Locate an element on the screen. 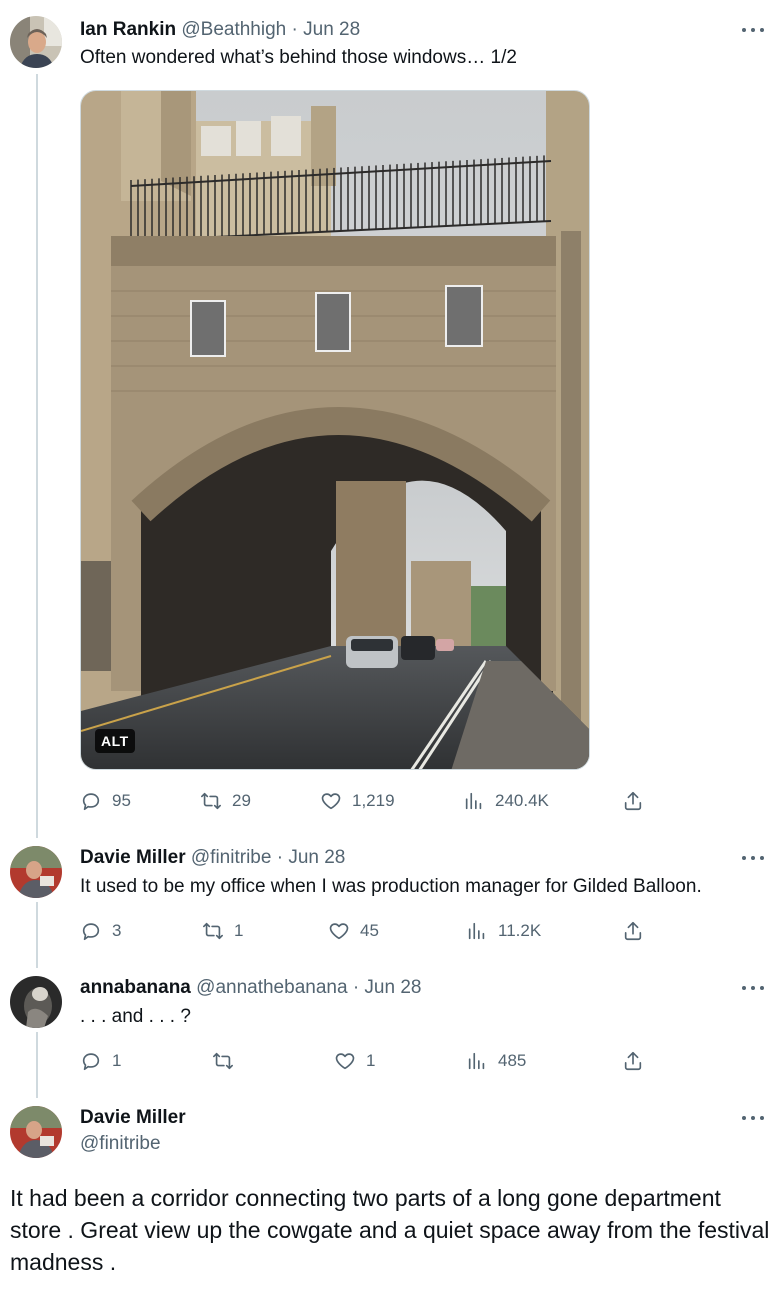 This screenshot has width=782, height=1290. views-count: 240.4K is located at coordinates (522, 800).